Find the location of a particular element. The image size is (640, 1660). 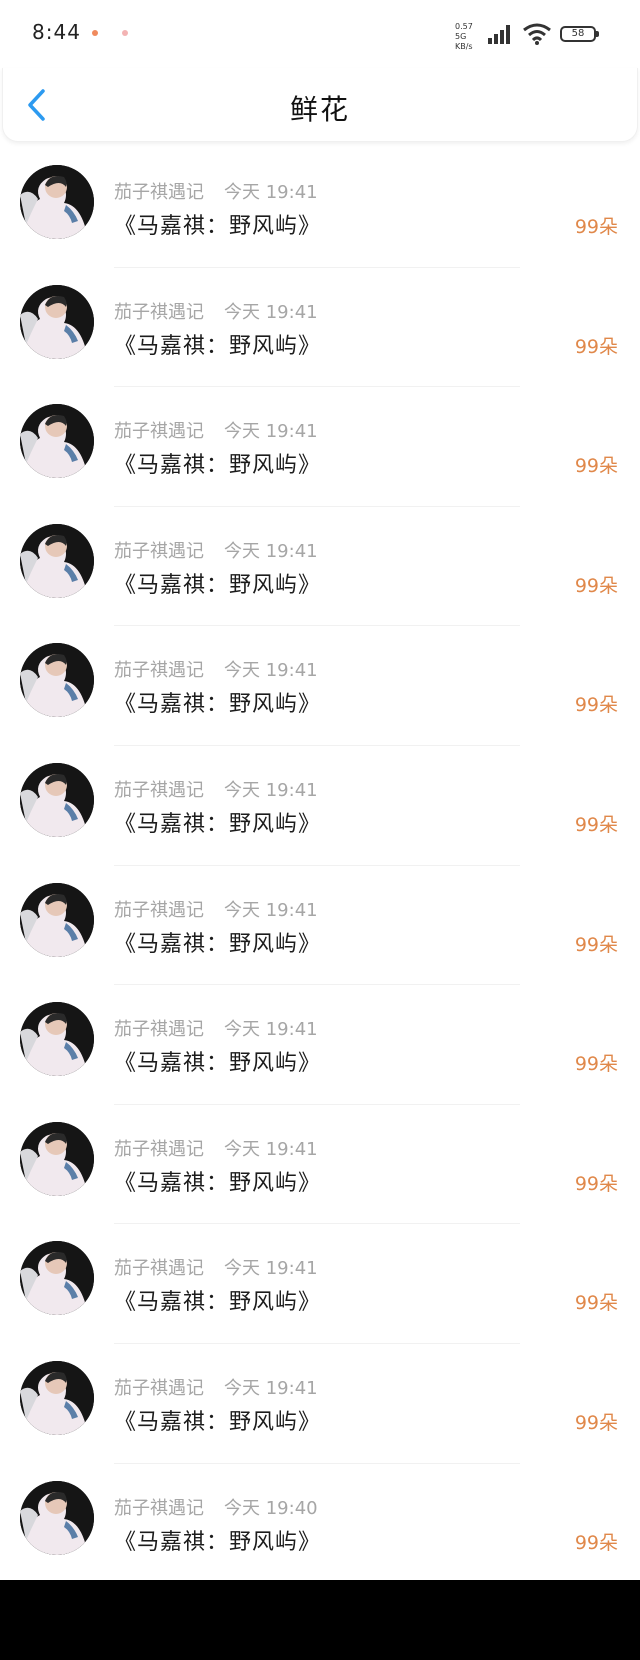

signal-icon is located at coordinates (499, 34).